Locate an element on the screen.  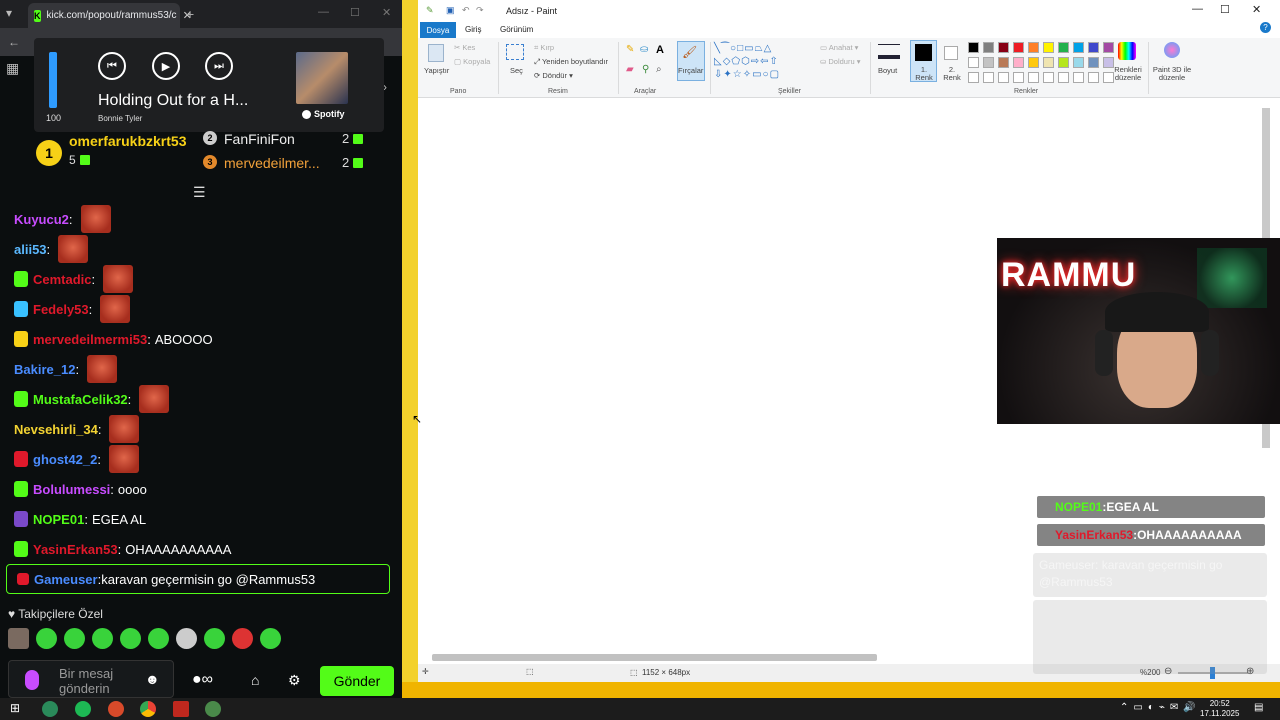
chat-username: Nevsehirli_34 is located at coordinates (56, 429).